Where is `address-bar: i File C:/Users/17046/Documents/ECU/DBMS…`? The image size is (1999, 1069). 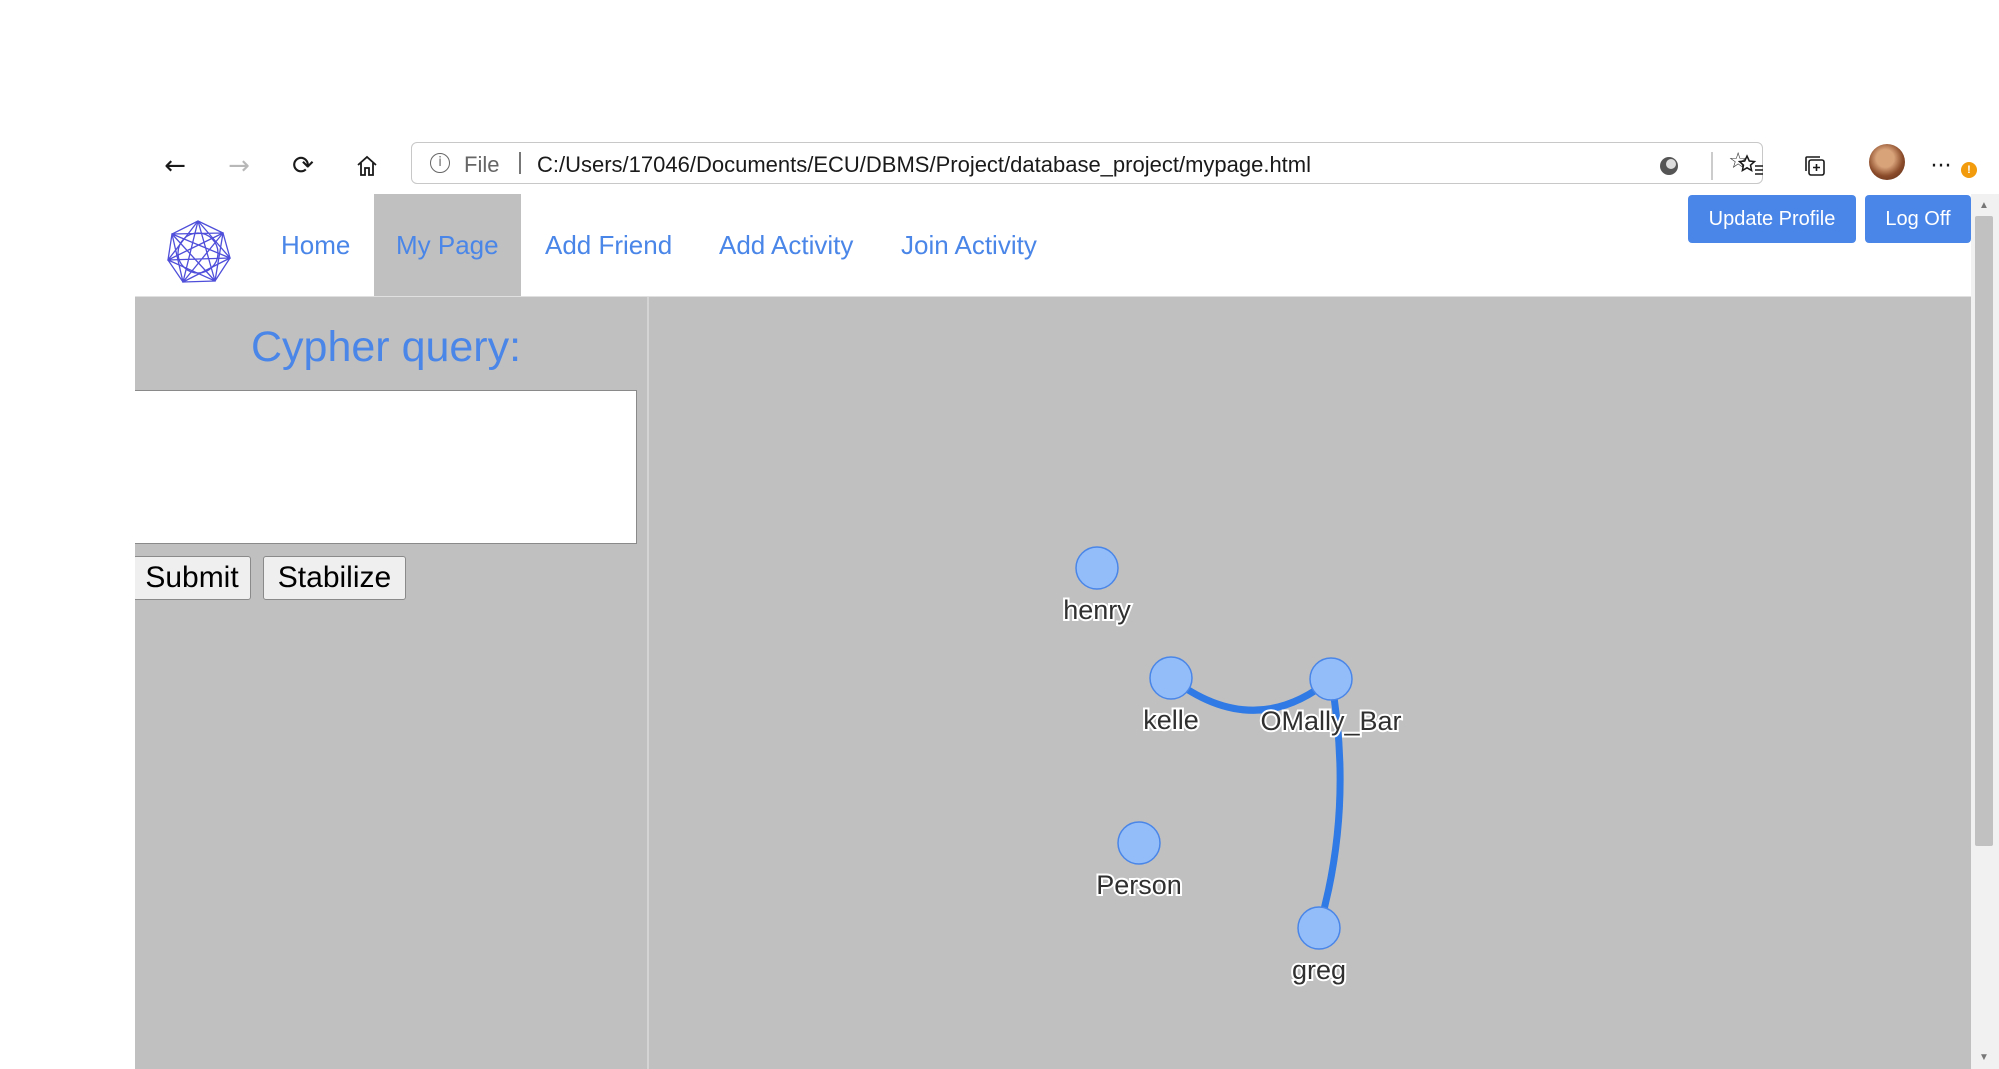 address-bar: i File C:/Users/17046/Documents/ECU/DBMS… is located at coordinates (1087, 163).